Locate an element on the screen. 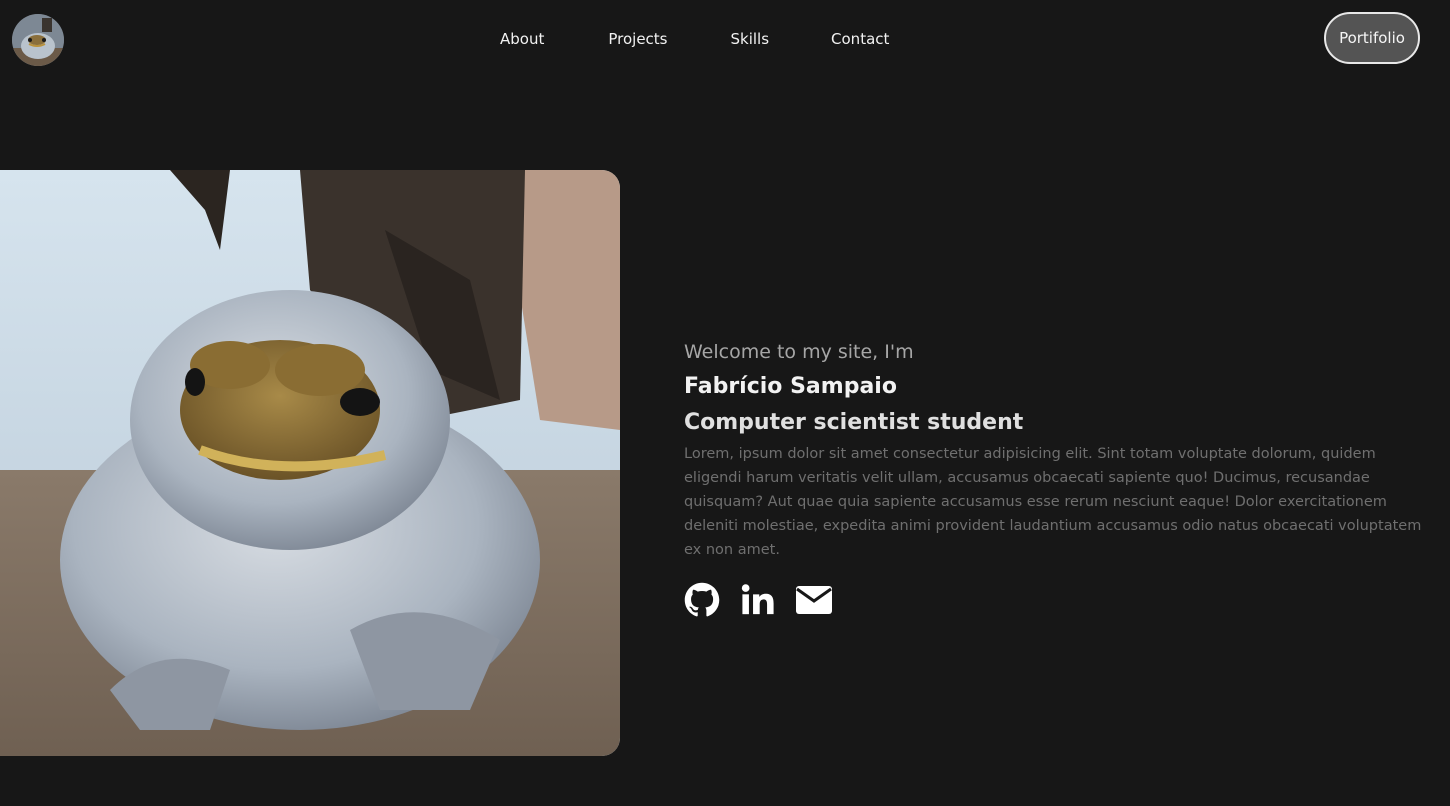 This screenshot has width=1450, height=806. github-icon is located at coordinates (702, 599).